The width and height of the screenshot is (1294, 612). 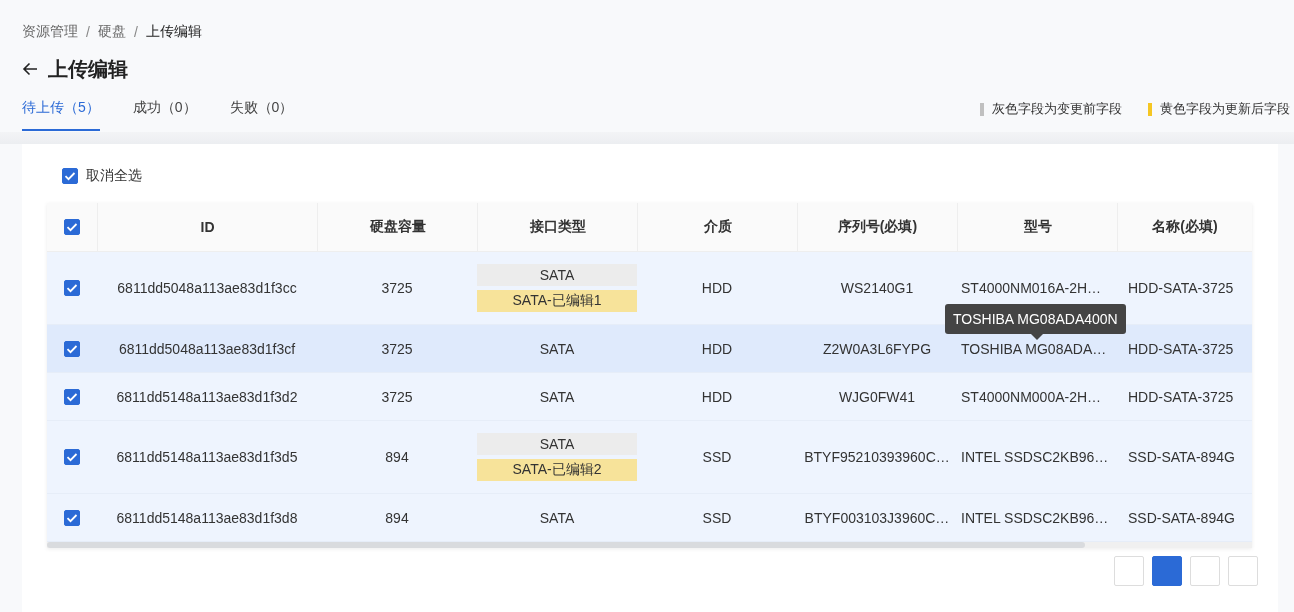 What do you see at coordinates (397, 227) in the screenshot?
I see `column-header: 硬盘容量` at bounding box center [397, 227].